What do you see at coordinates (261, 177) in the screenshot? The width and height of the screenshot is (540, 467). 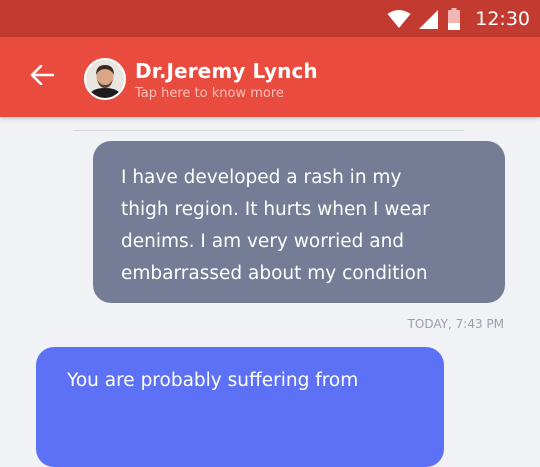 I see `message-line: I have developed a rash in my` at bounding box center [261, 177].